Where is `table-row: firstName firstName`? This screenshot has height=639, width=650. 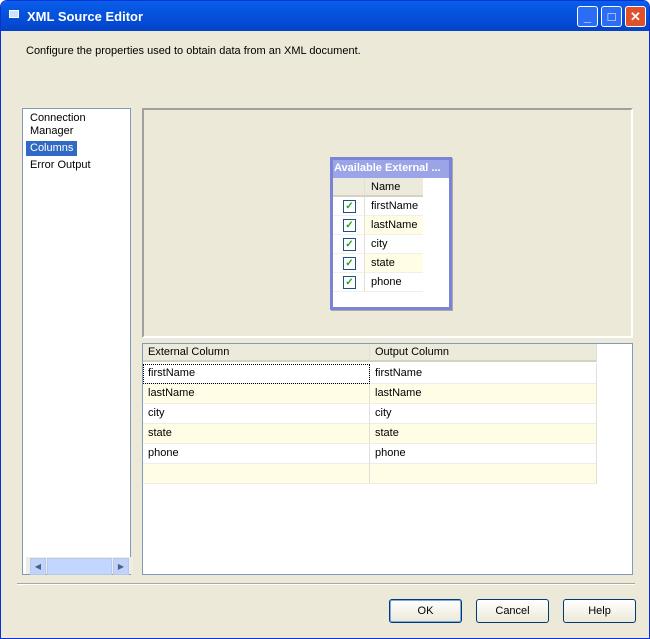 table-row: firstName firstName is located at coordinates (387, 374).